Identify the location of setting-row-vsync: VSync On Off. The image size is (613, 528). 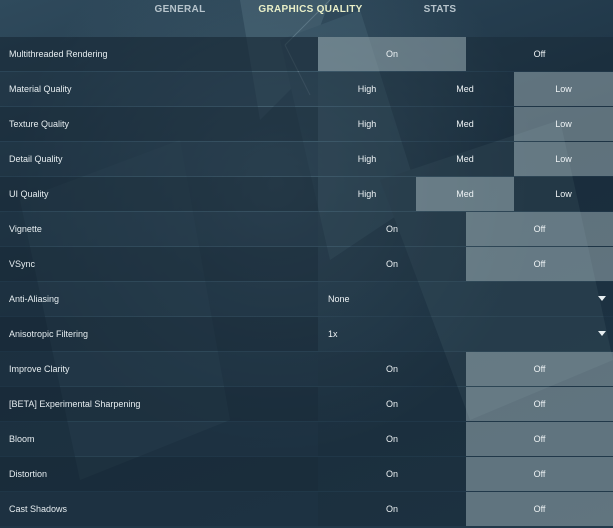
(306, 264).